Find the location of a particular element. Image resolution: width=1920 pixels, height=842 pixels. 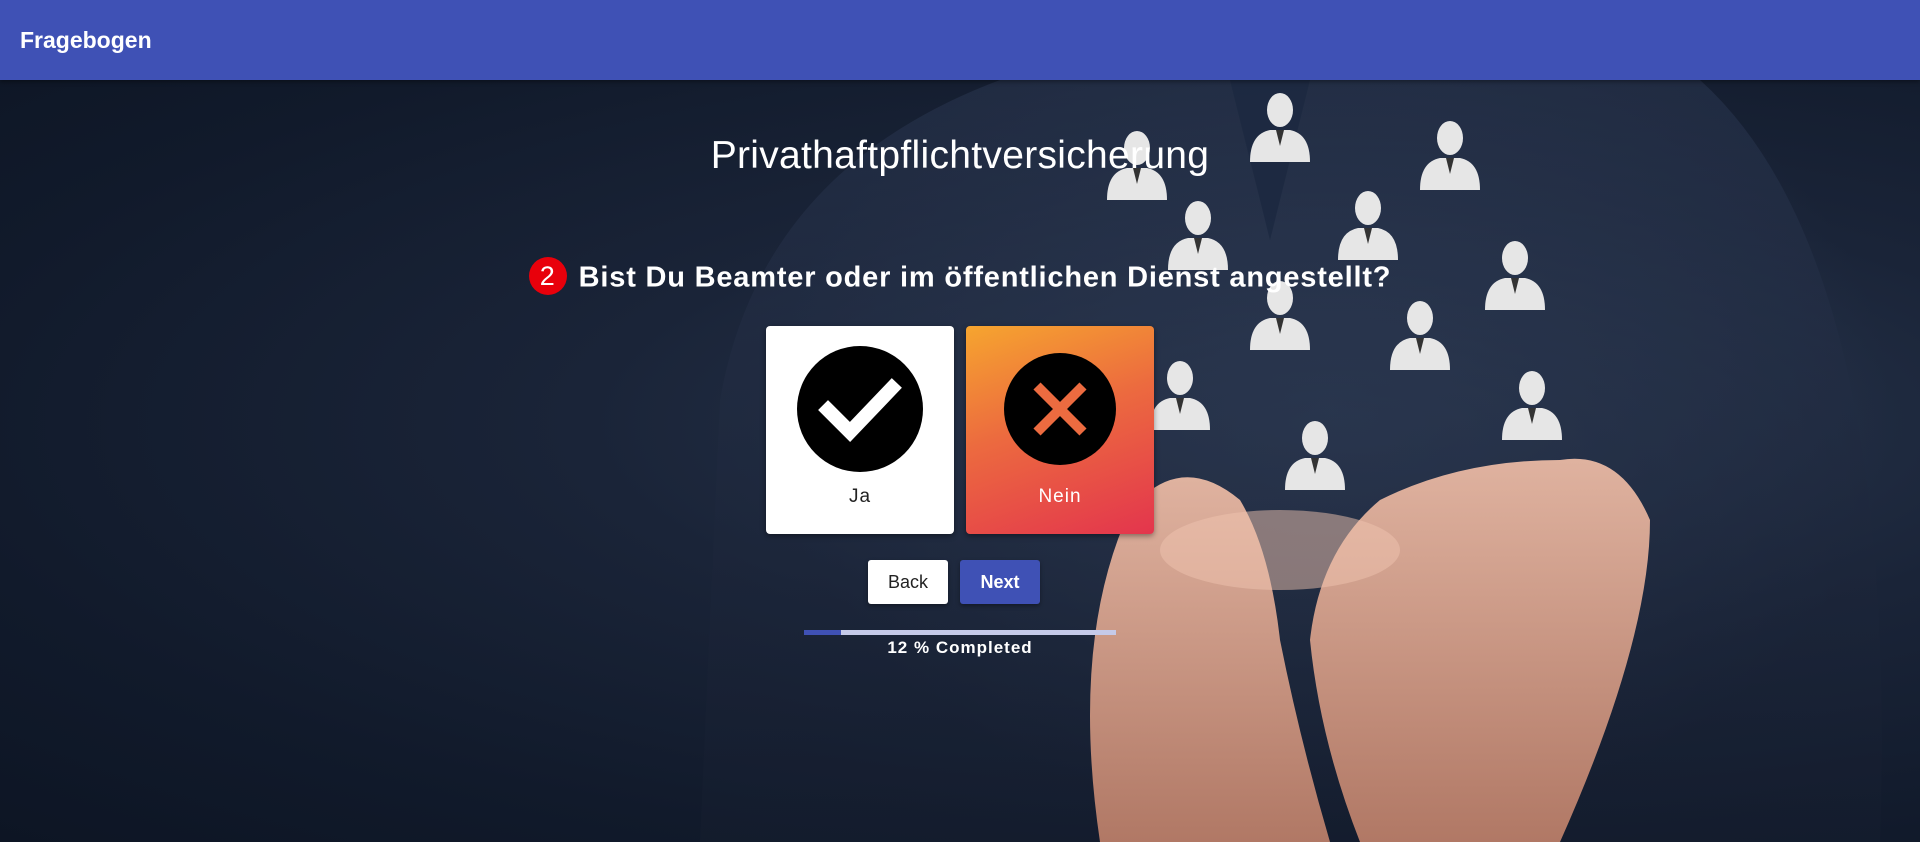

x-circle-icon is located at coordinates (1060, 409).